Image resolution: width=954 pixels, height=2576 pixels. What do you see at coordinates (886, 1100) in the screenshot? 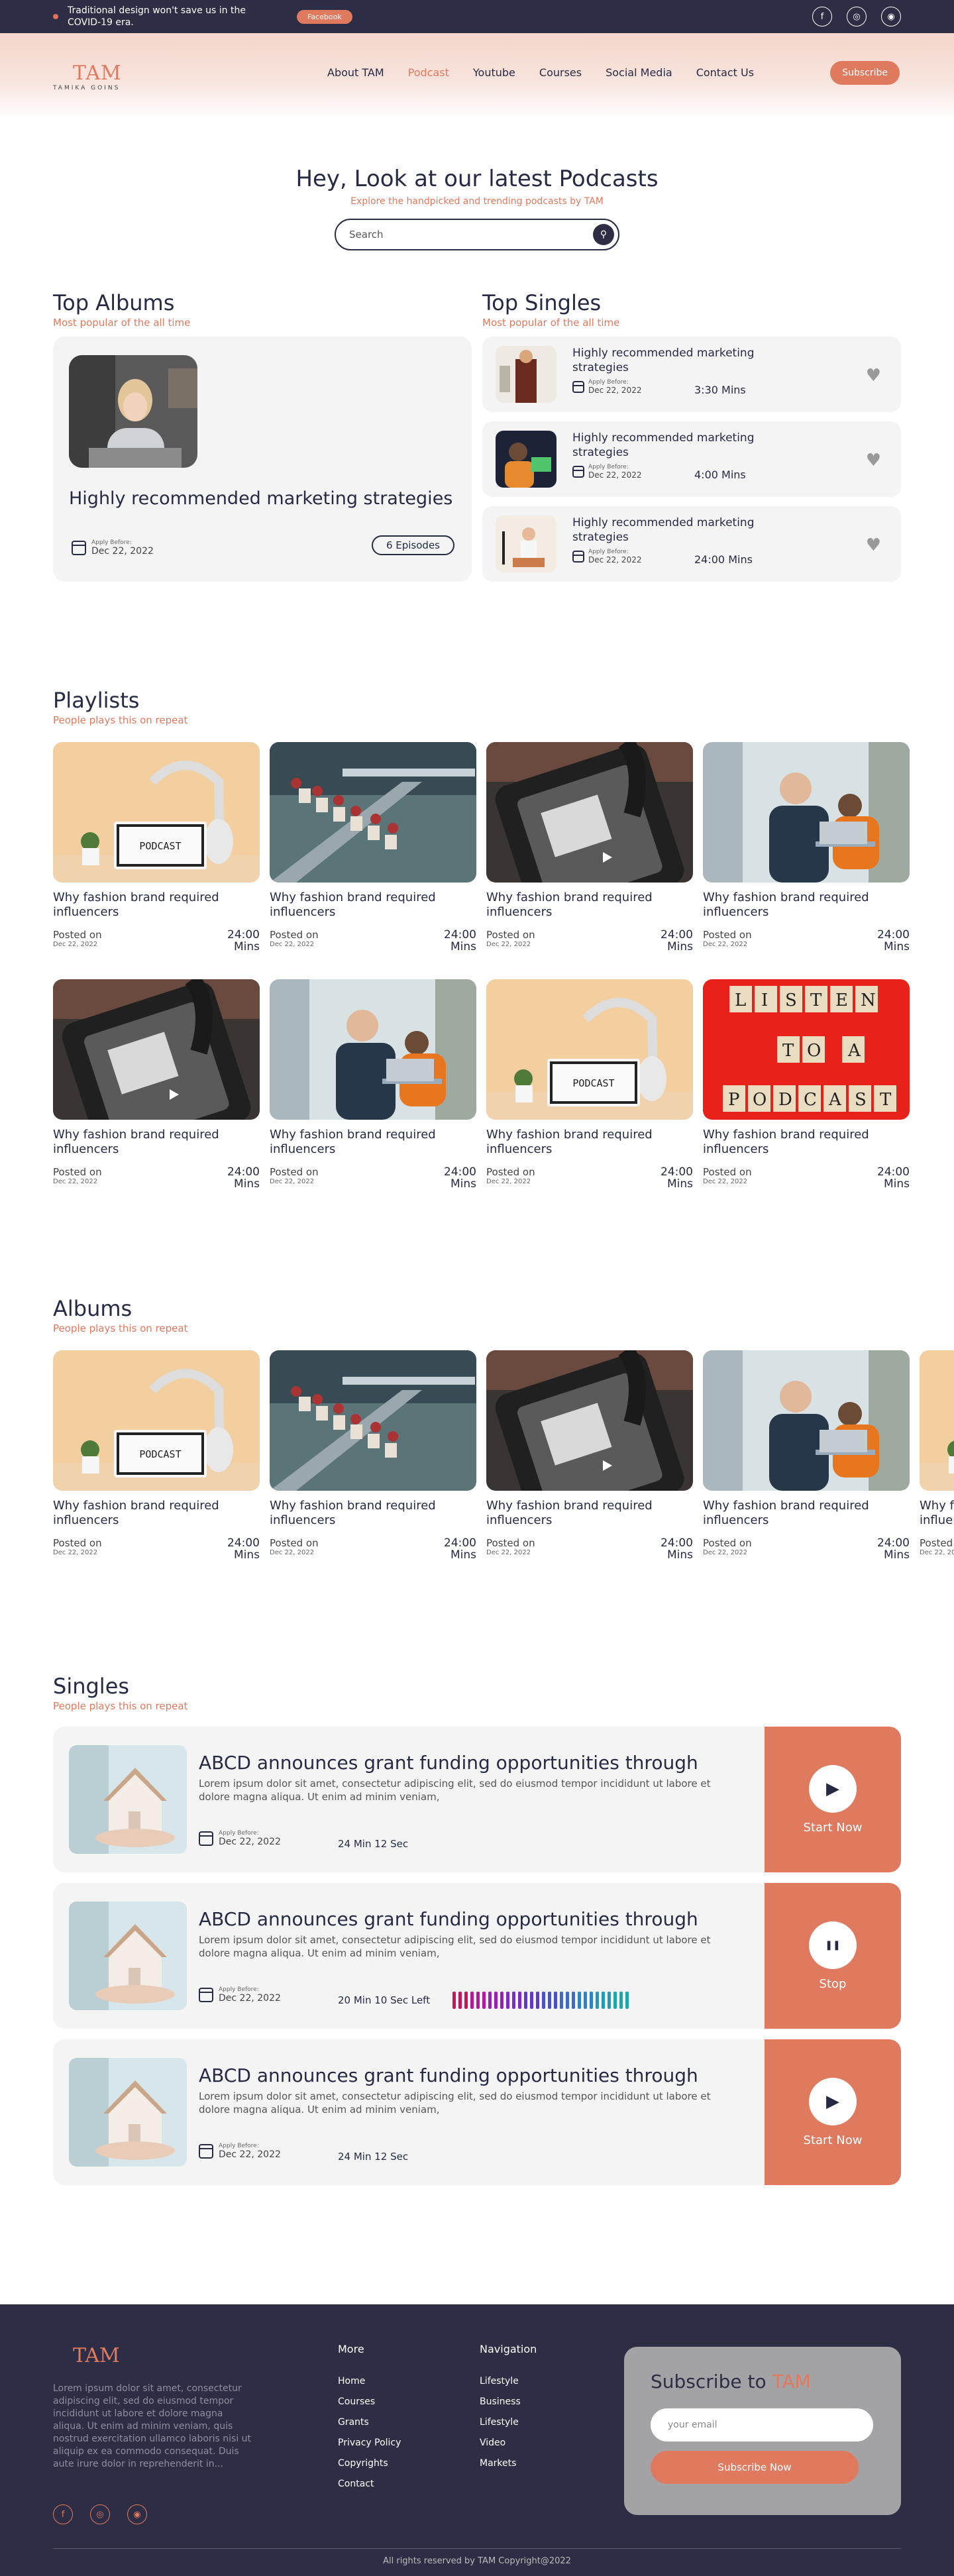
I see `svg-text: T` at bounding box center [886, 1100].